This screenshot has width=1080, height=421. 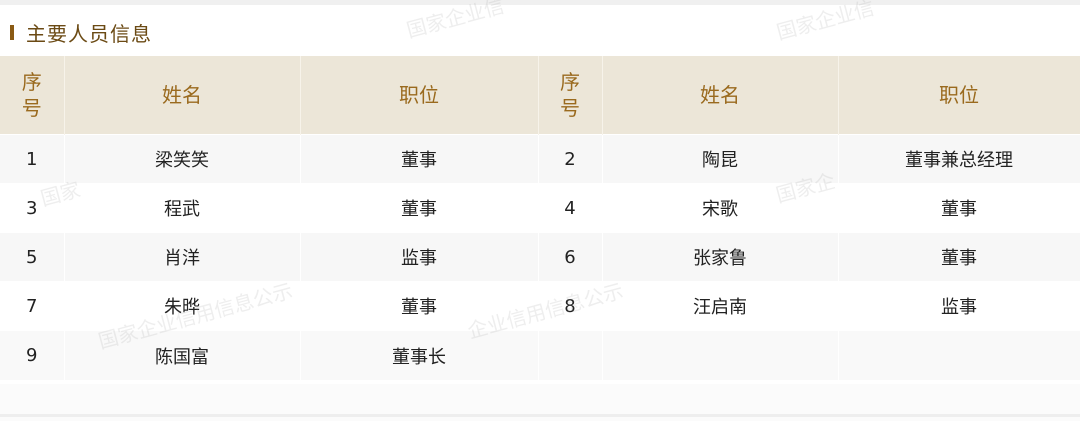 I want to click on cell-name: 梁笑笑, so click(x=182, y=159).